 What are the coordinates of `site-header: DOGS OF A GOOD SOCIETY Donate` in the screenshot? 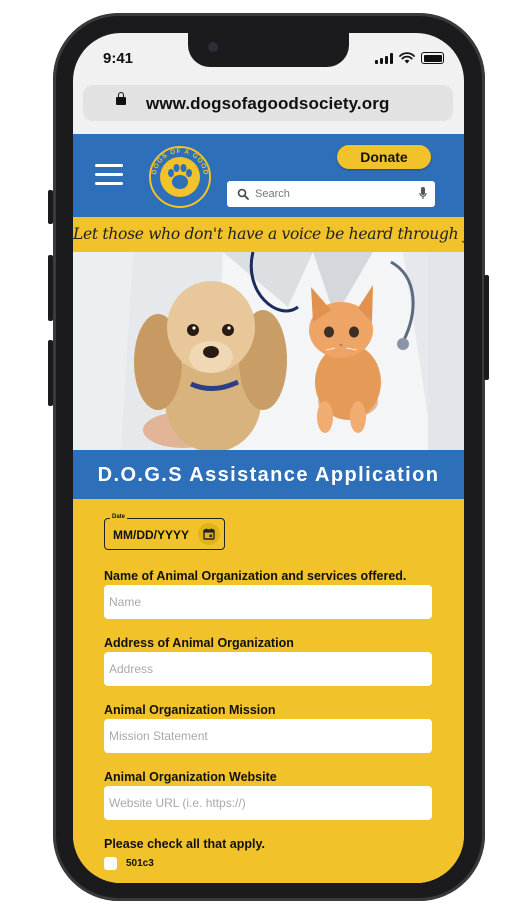 It's located at (268, 175).